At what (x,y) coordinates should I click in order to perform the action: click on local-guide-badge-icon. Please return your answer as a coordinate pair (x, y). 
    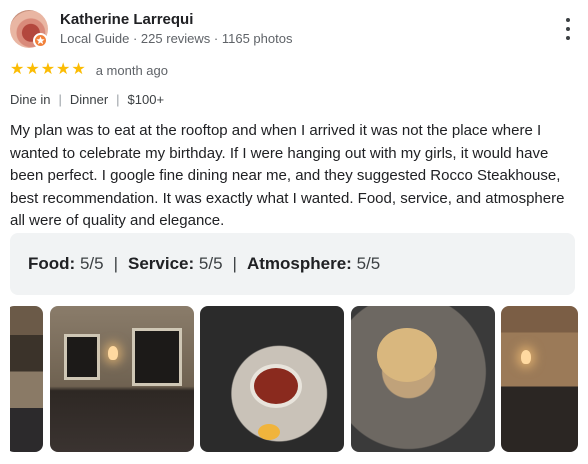
    Looking at the image, I should click on (40, 40).